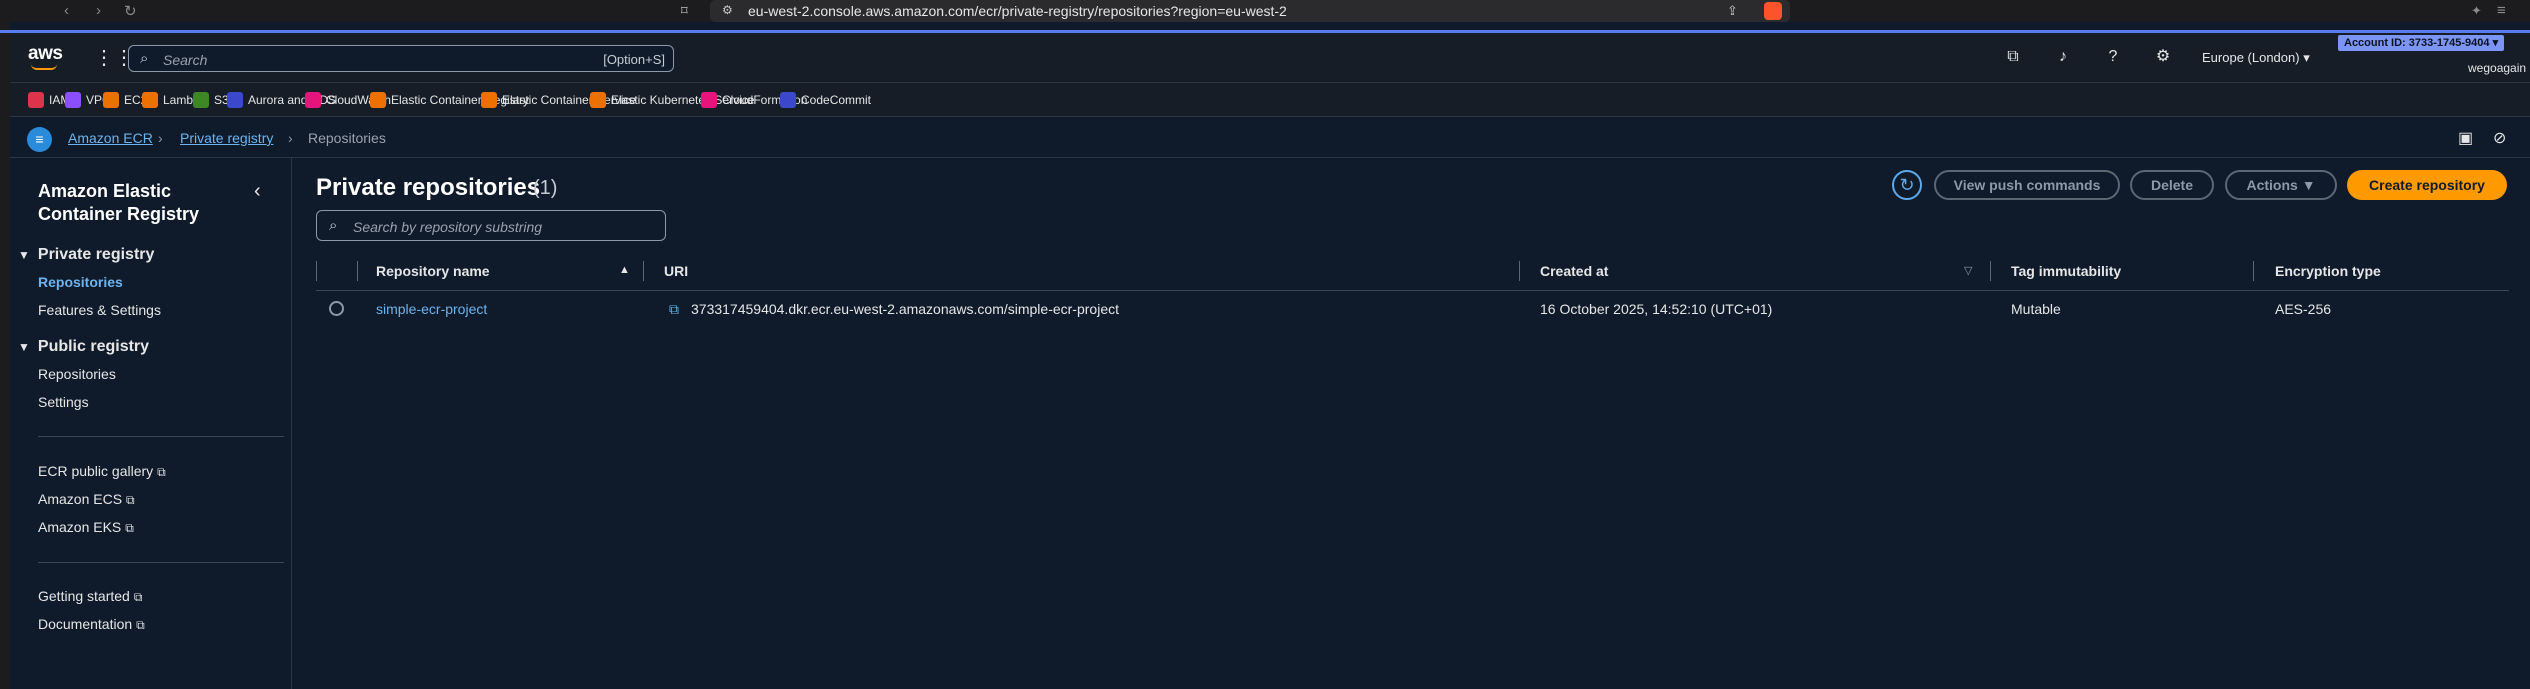 This screenshot has width=2530, height=689. I want to click on aws-logo: aws, so click(45, 54).